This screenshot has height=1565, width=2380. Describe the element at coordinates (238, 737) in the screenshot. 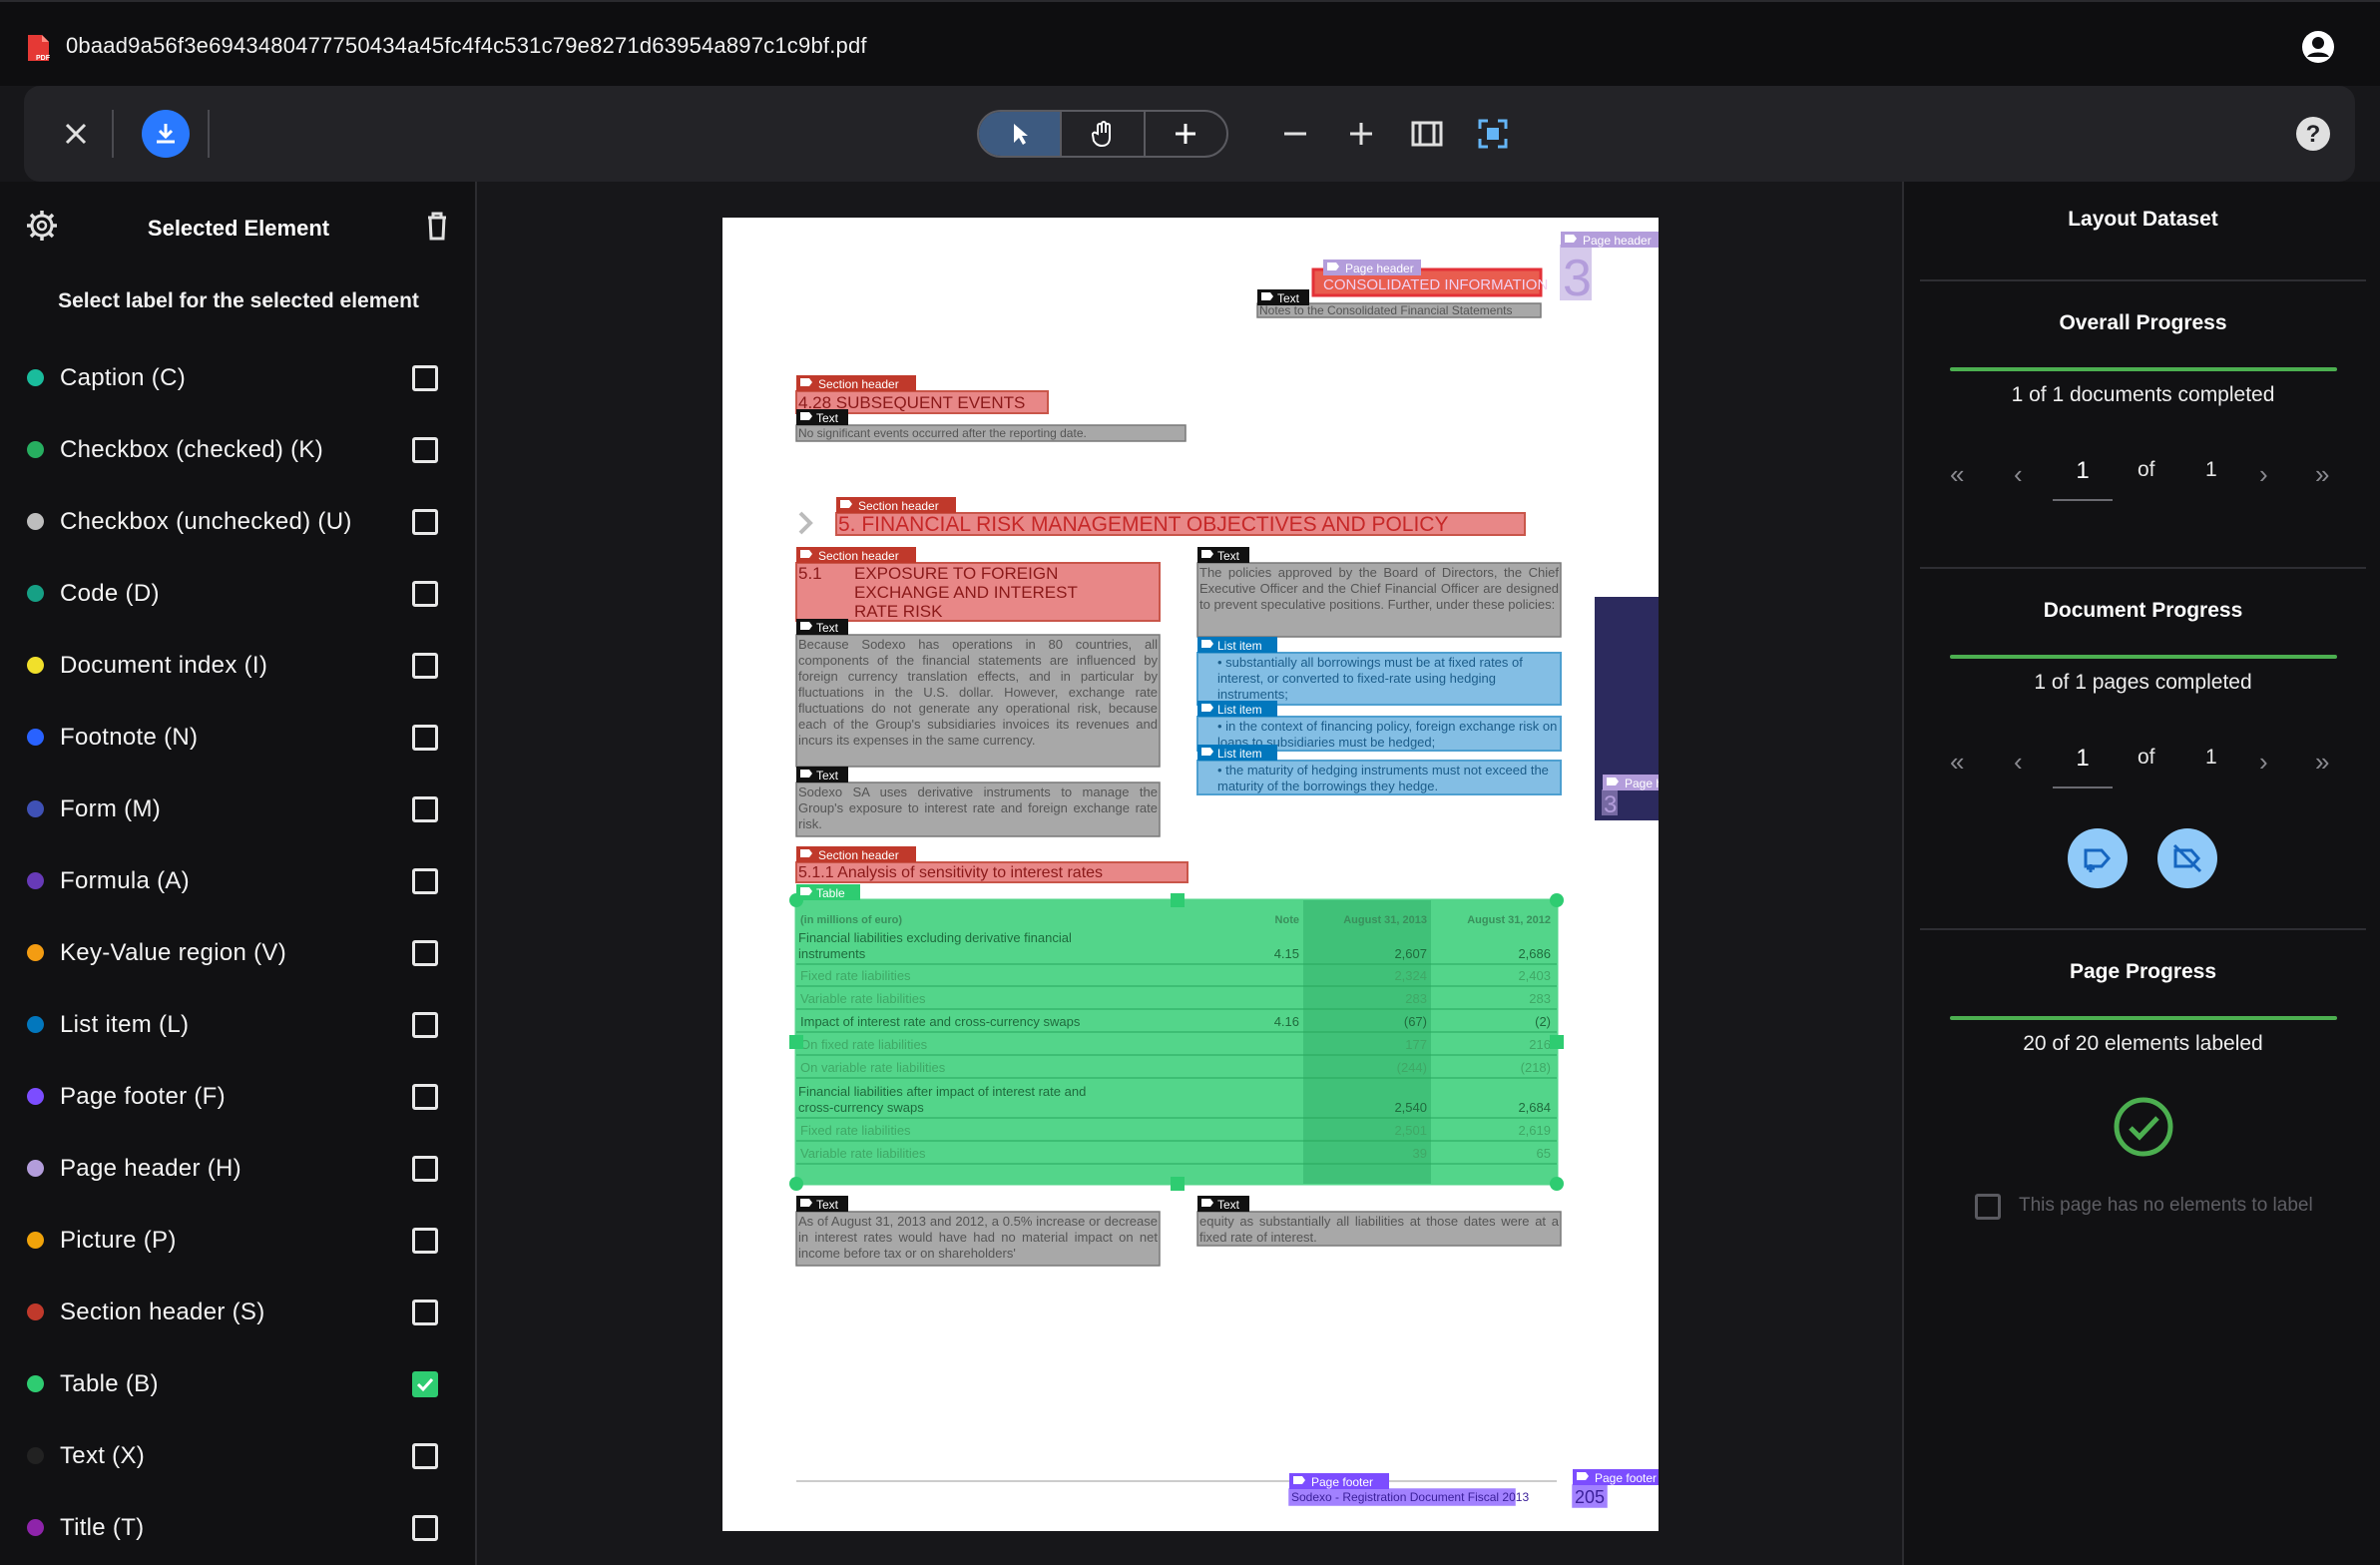

I see `label-option: Footnote (N)` at that location.